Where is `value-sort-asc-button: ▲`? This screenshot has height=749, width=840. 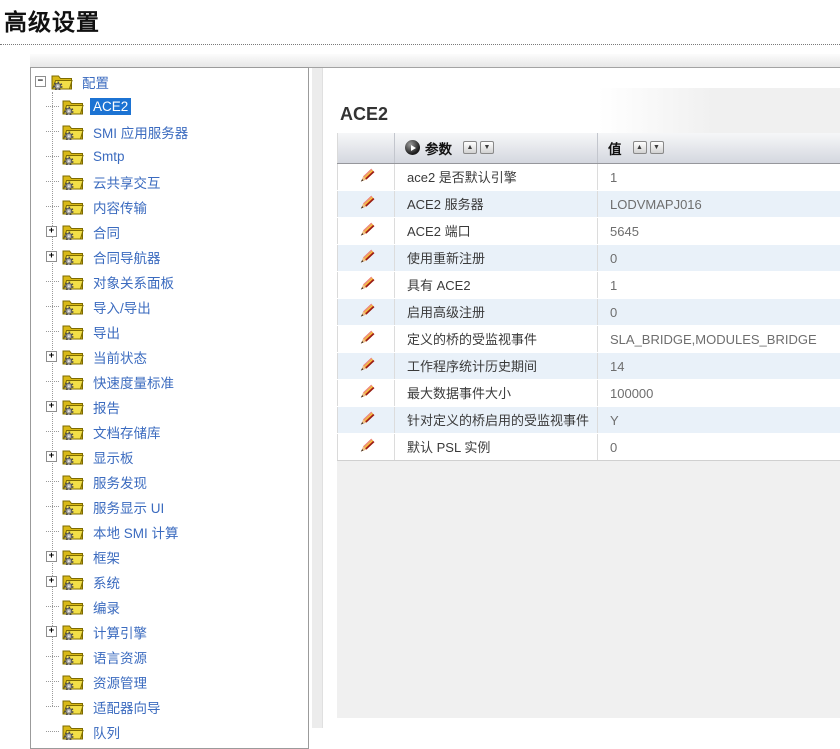 value-sort-asc-button: ▲ is located at coordinates (640, 147).